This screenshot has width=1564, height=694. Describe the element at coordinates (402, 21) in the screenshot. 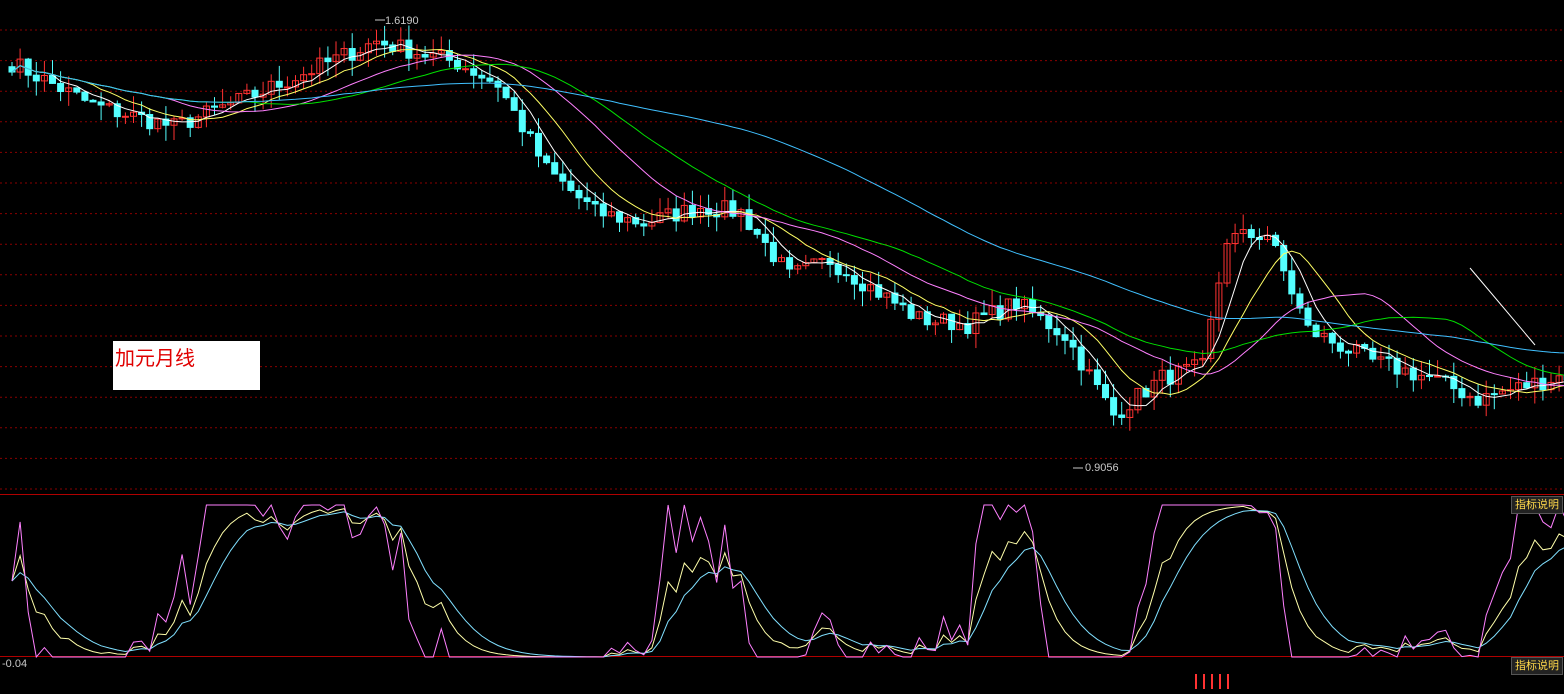

I see `high-price-label: 1.6190` at that location.